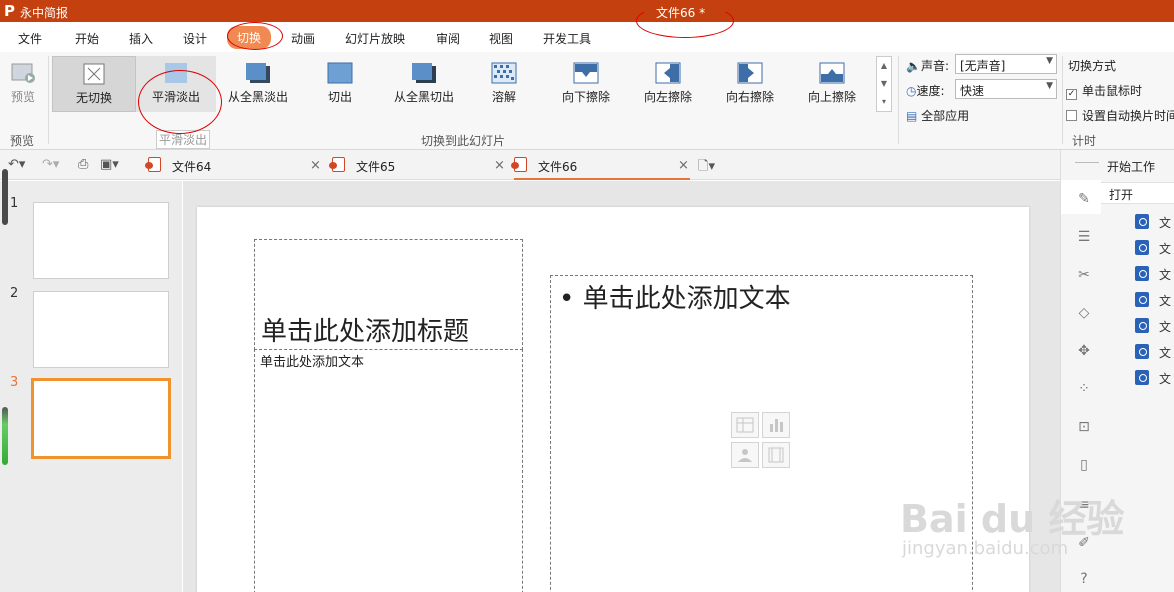  Describe the element at coordinates (706, 168) in the screenshot. I see `new-tab-icon: 🗋▾` at that location.